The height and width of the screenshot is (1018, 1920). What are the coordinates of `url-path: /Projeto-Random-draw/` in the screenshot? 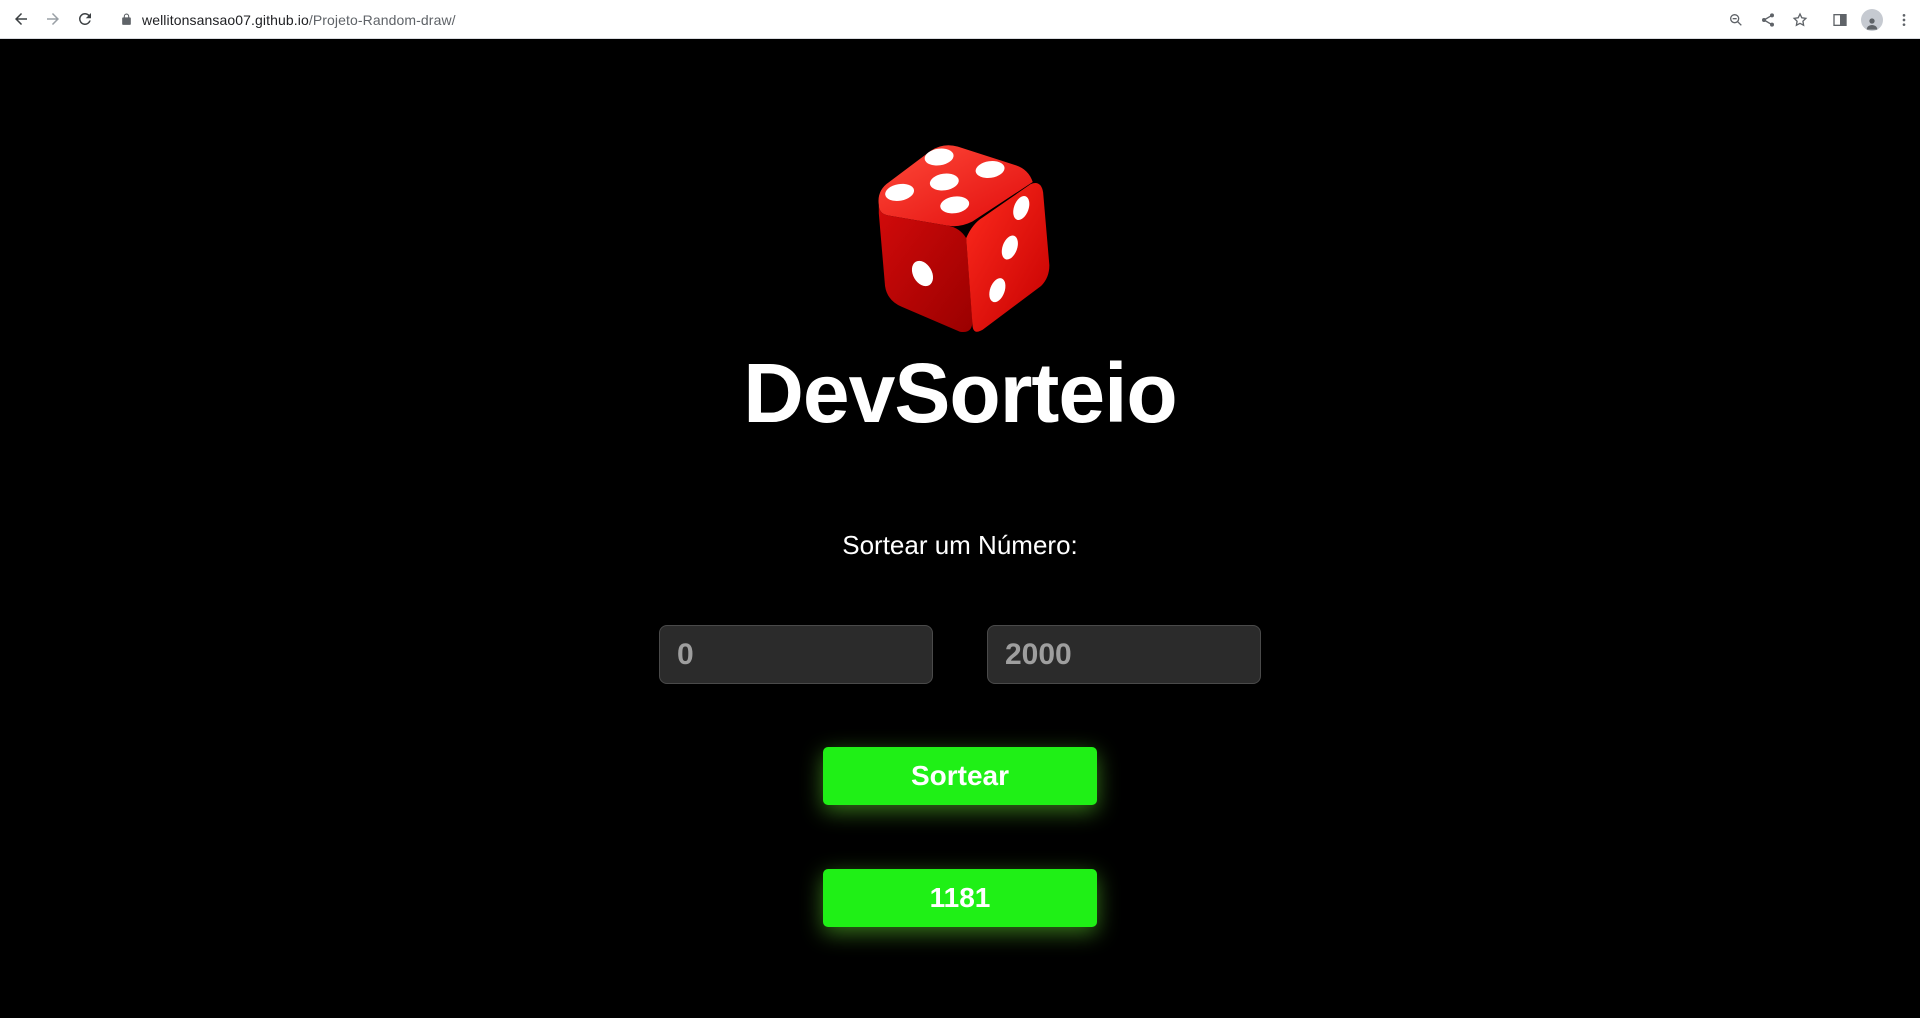 It's located at (382, 19).